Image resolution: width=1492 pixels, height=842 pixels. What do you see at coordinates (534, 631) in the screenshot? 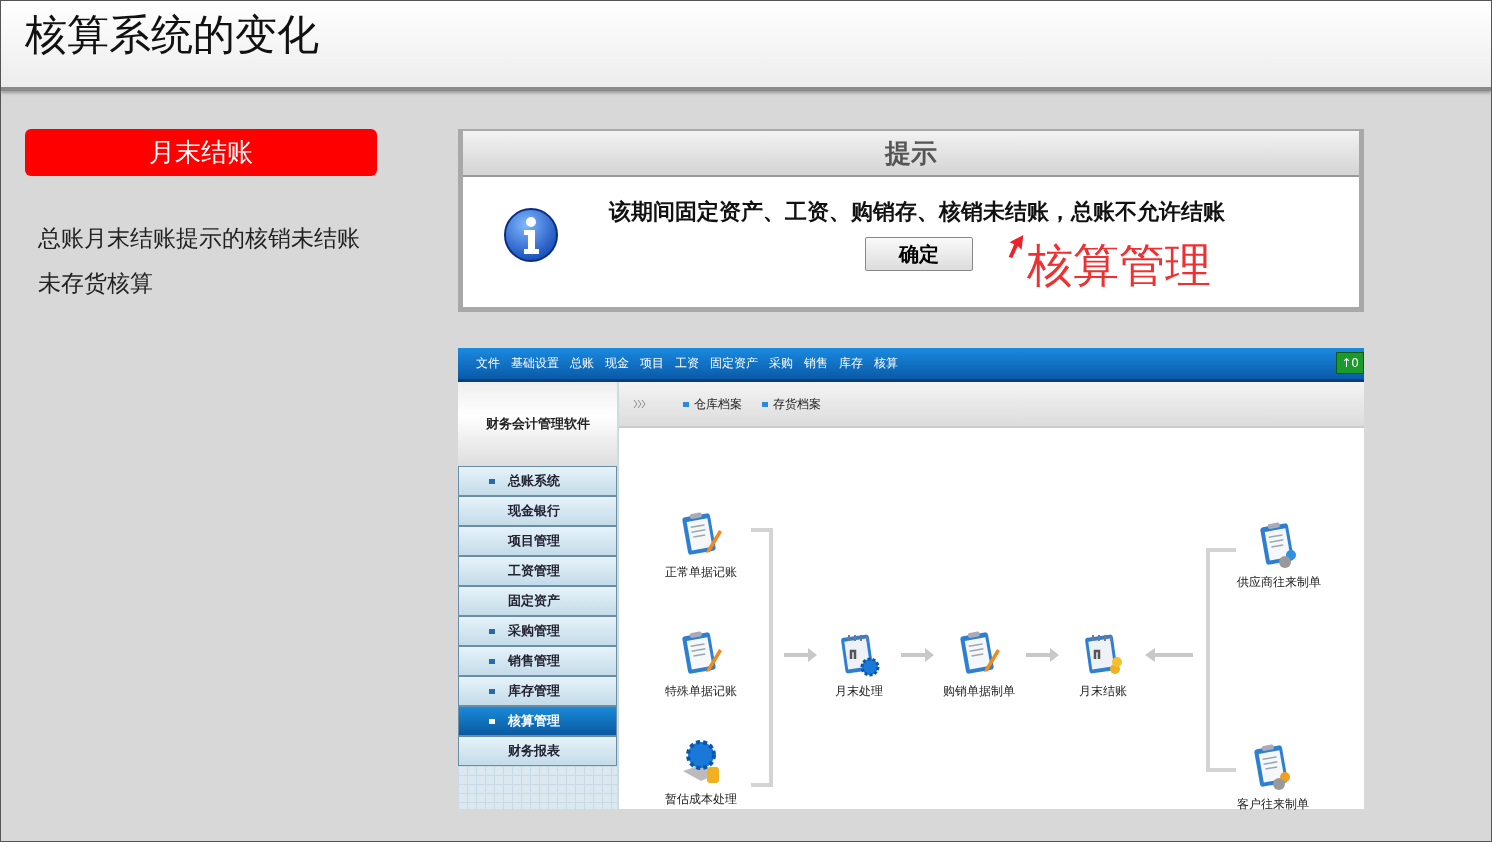
I see `sidebar-label: 采购管理` at bounding box center [534, 631].